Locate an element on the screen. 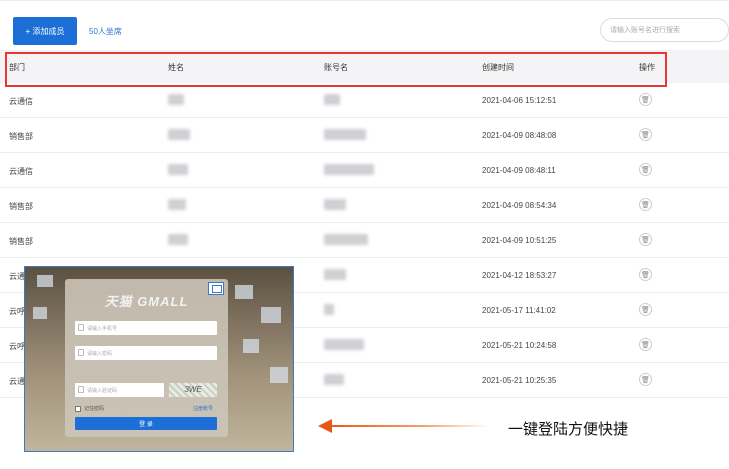  cell-created: 2021-04-09 08:48:08 is located at coordinates (519, 135).